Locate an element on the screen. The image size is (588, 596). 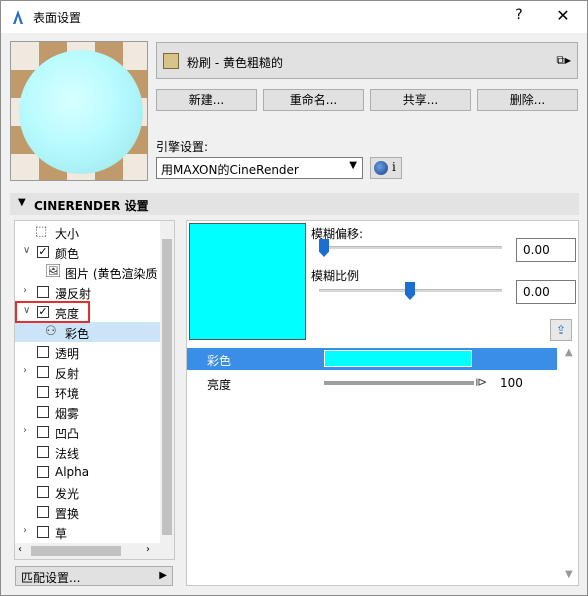
material-selector: 粉刷 - 黄色粗糙的 ⧉▸ is located at coordinates (367, 60).